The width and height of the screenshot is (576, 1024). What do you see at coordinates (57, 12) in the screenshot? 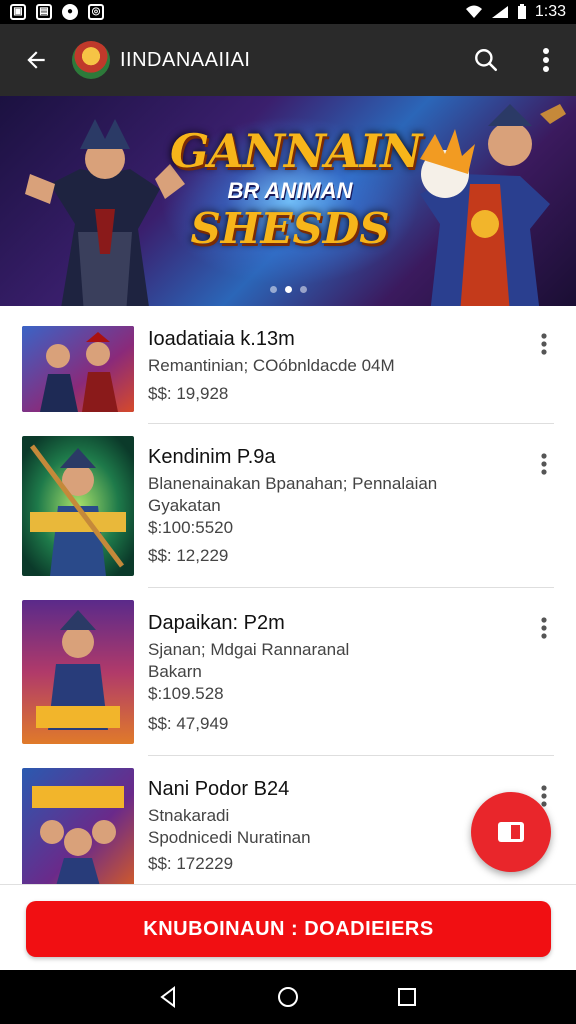
I see `status-left-icons: ▣ ▤ ● ◎` at bounding box center [57, 12].